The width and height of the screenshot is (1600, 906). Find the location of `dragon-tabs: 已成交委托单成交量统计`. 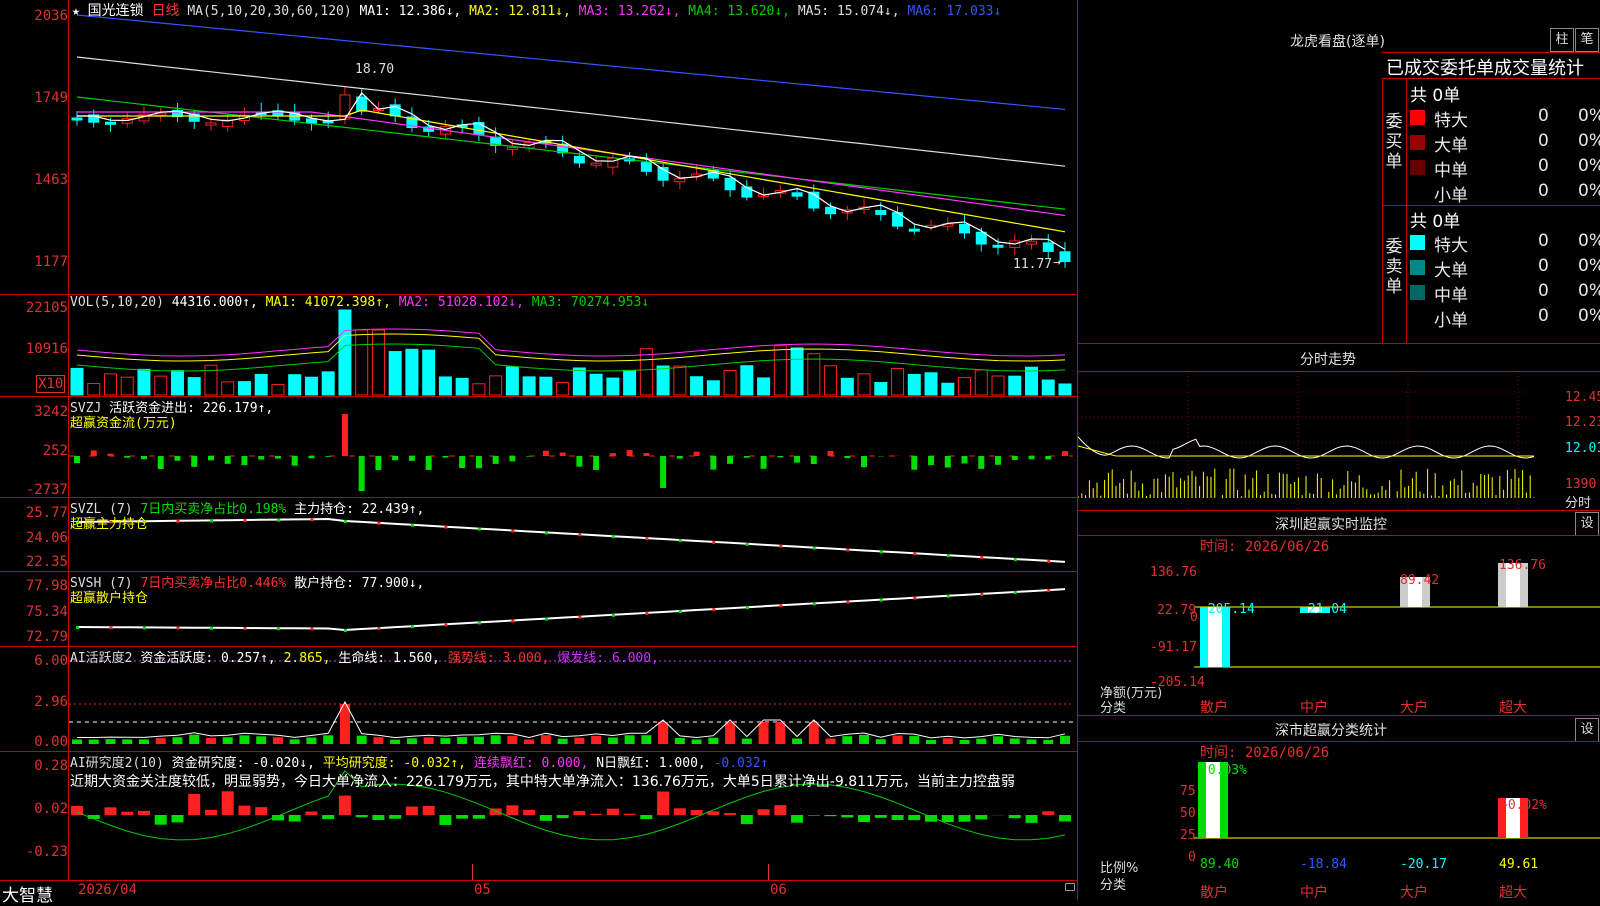

dragon-tabs: 已成交委托单成交量统计 is located at coordinates (1485, 67).